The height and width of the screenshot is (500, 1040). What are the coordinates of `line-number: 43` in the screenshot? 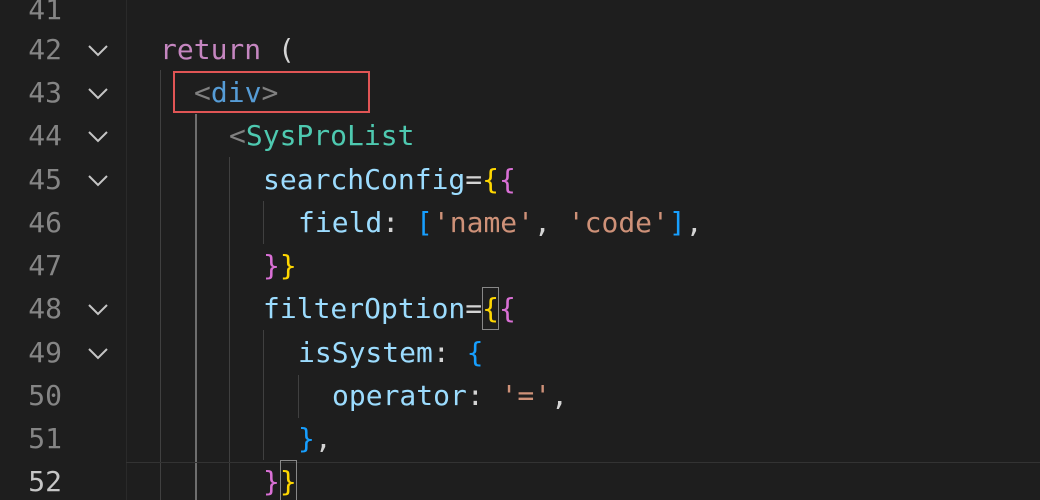 It's located at (45, 92).